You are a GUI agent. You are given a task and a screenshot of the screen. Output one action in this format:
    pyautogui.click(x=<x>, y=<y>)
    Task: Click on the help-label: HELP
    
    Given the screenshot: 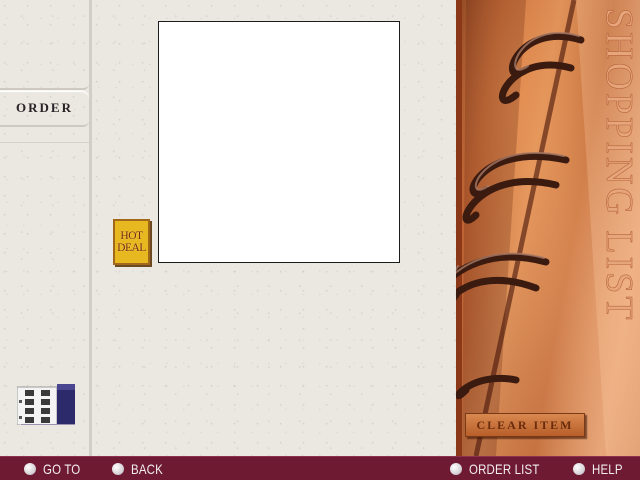 What is the action you would take?
    pyautogui.click(x=607, y=468)
    